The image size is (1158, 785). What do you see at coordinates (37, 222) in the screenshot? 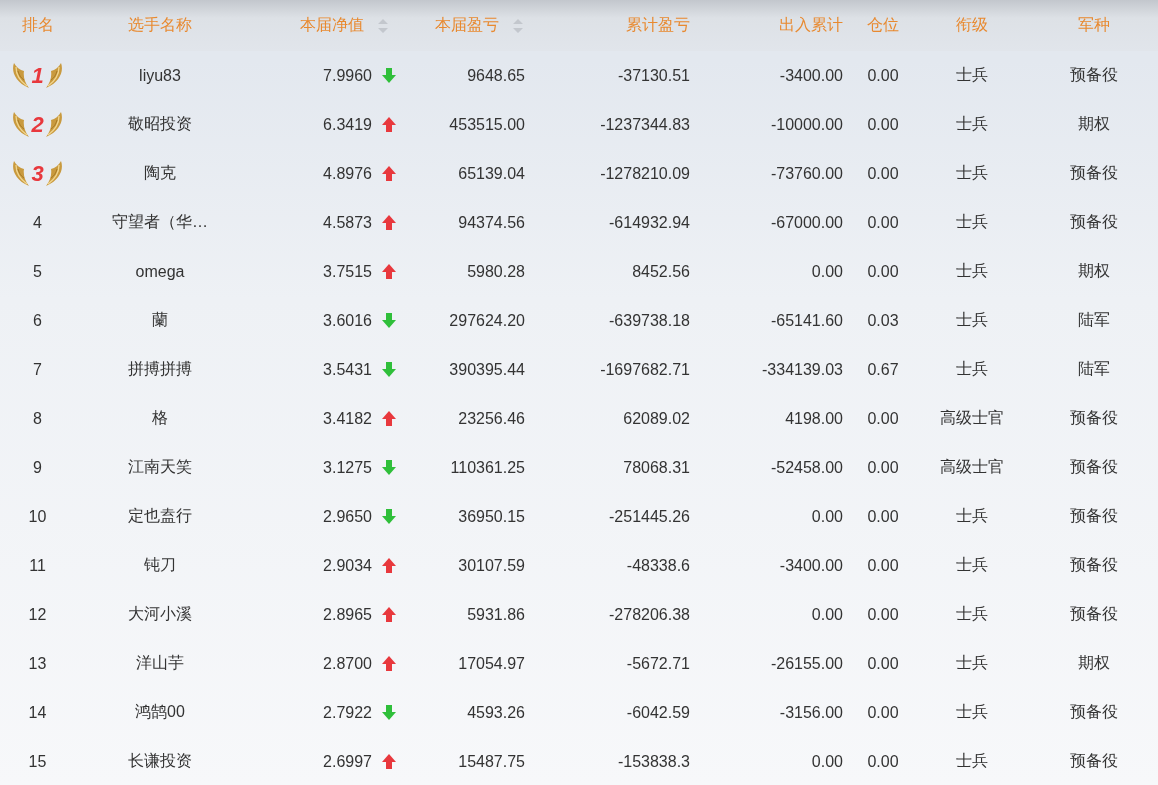
I see `rank-number: 4` at bounding box center [37, 222].